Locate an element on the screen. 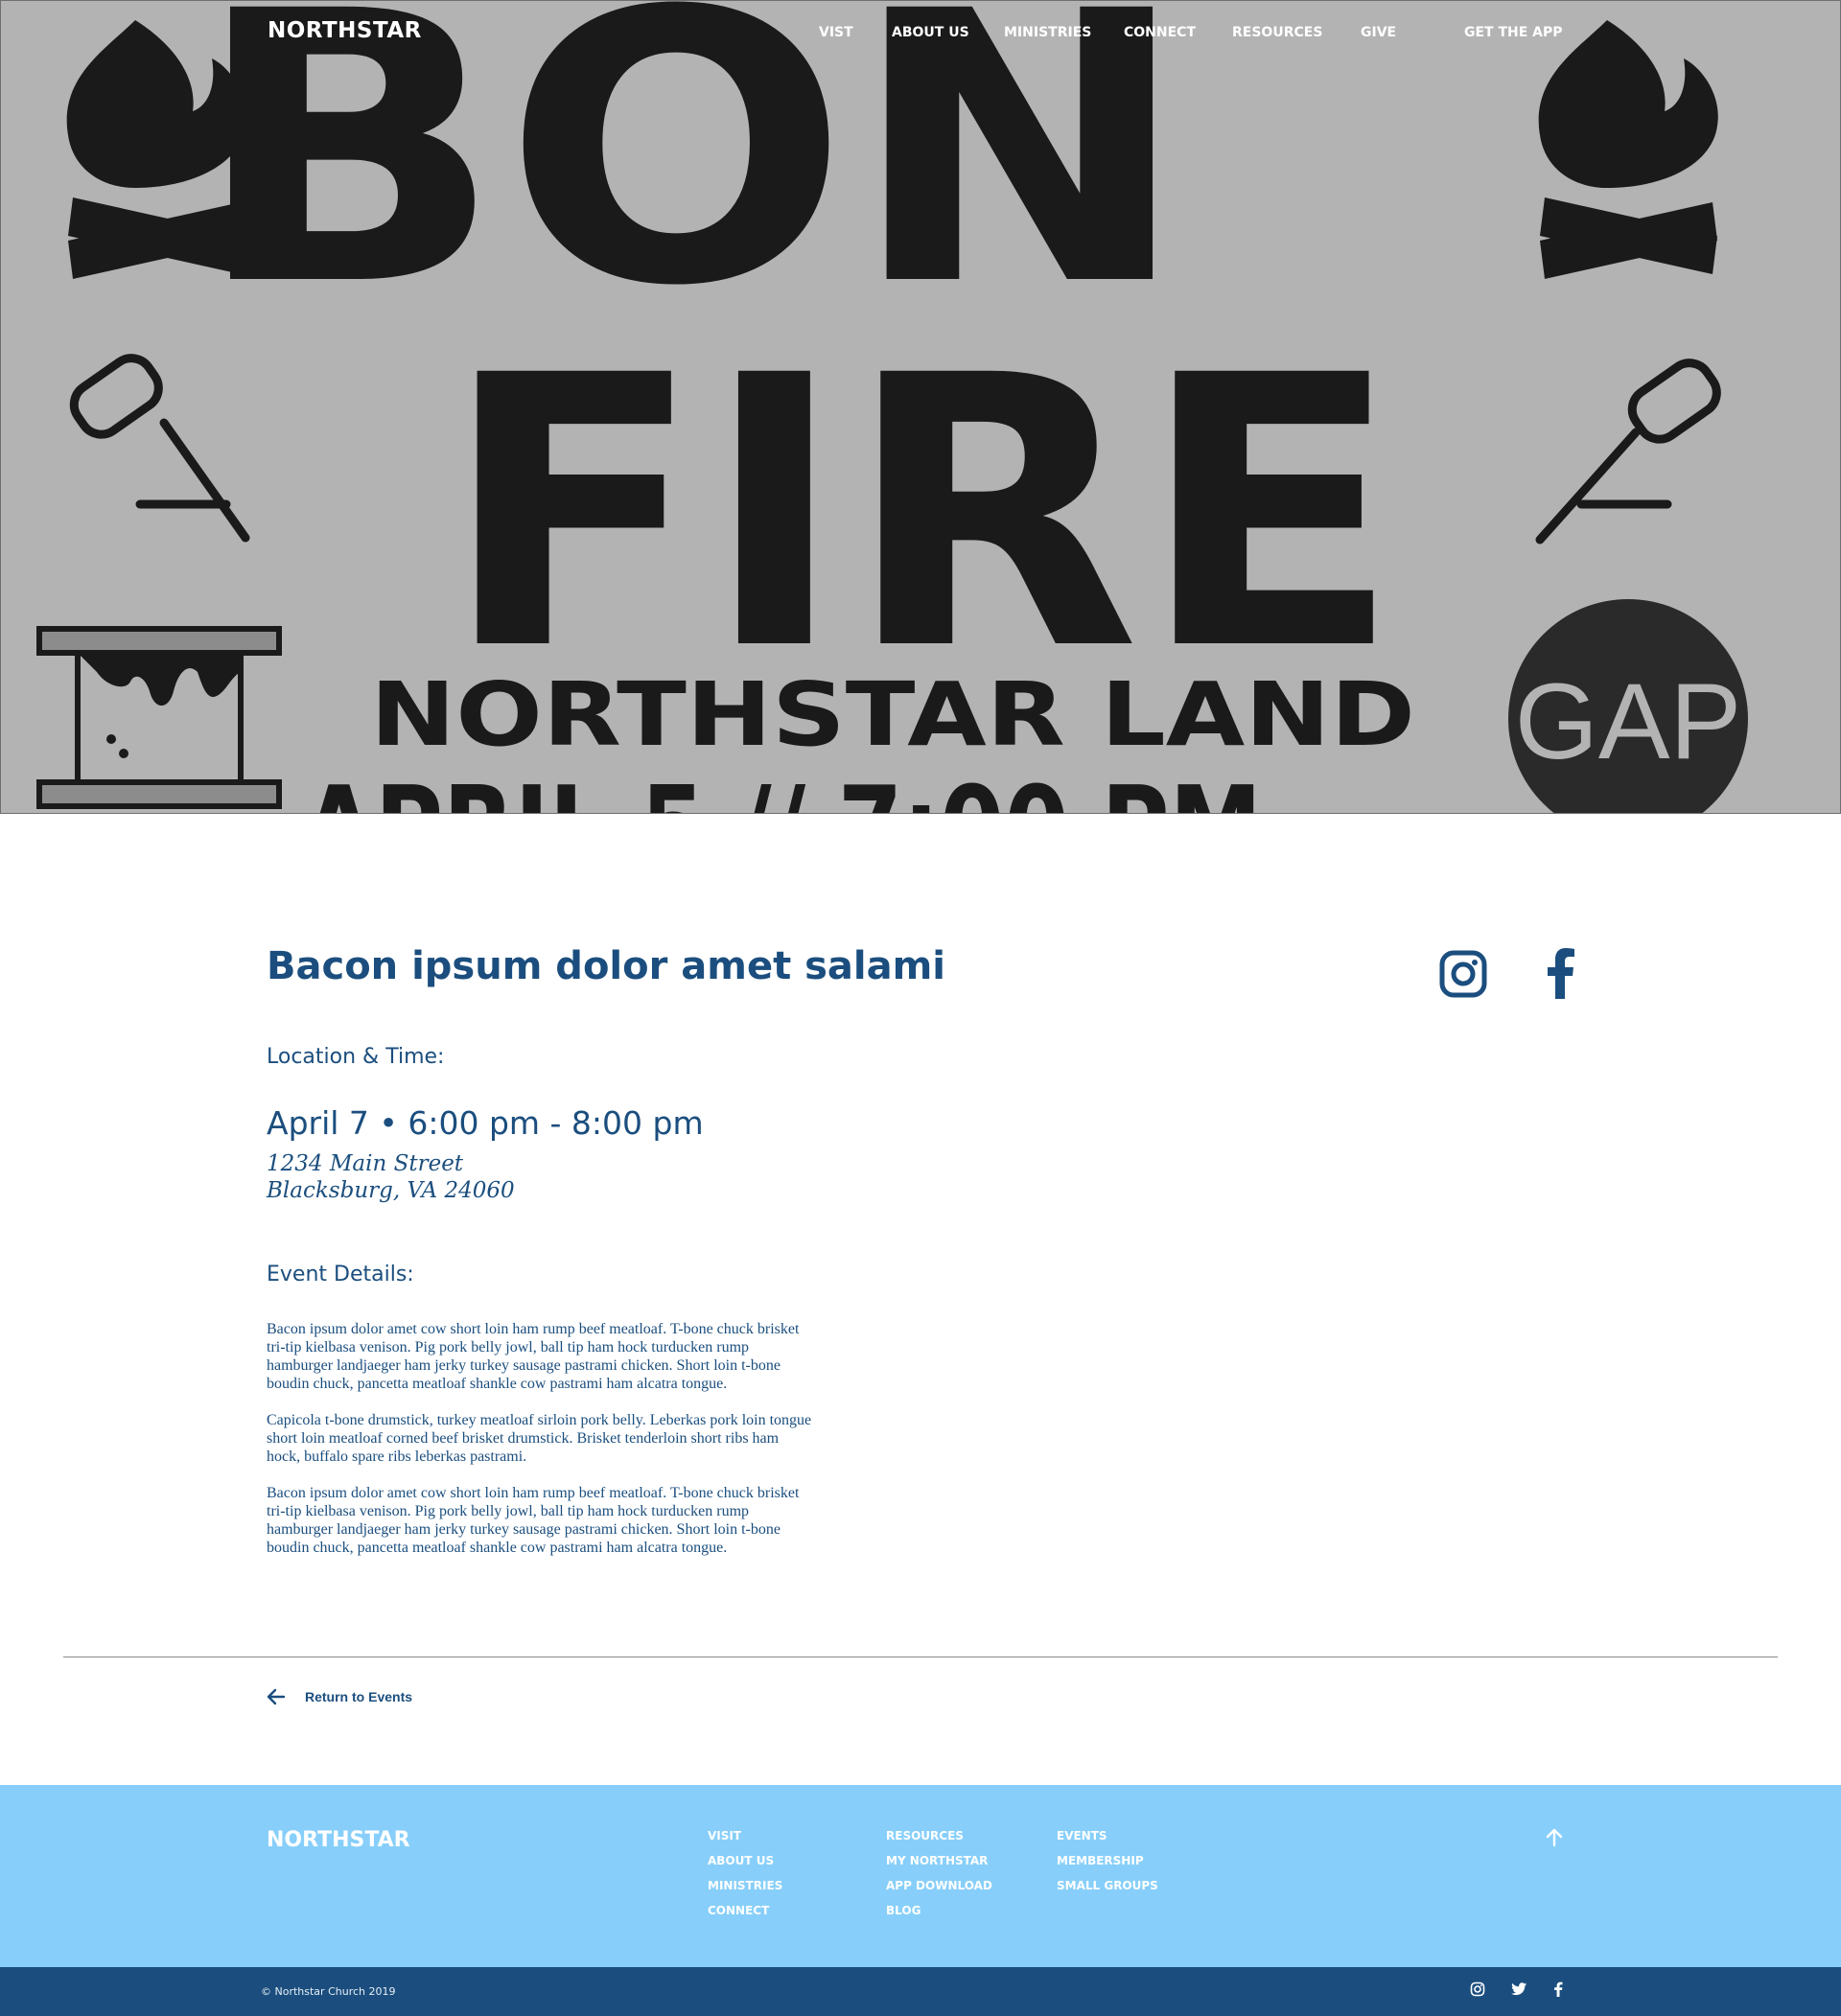 The width and height of the screenshot is (1841, 2016). footer-link-app-download: APP DOWNLOAD is located at coordinates (939, 1890).